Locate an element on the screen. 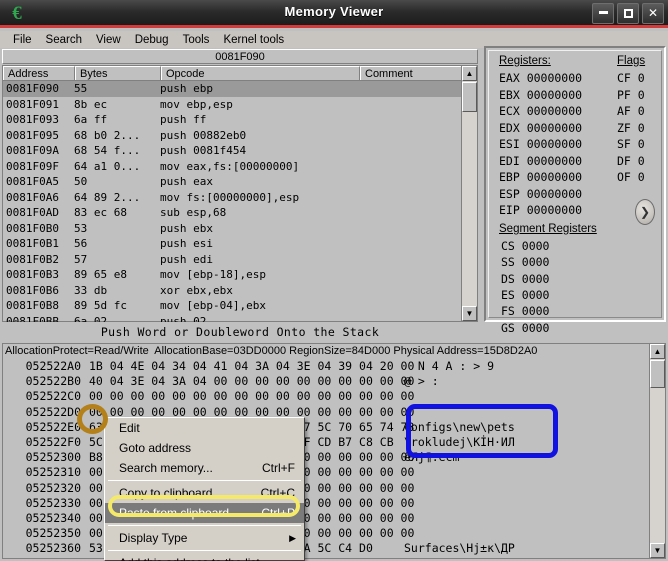 The height and width of the screenshot is (561, 668). disassembly-row: 0081F0B8 89 5d fc mov [ebp-04],ebx is located at coordinates (232, 306).